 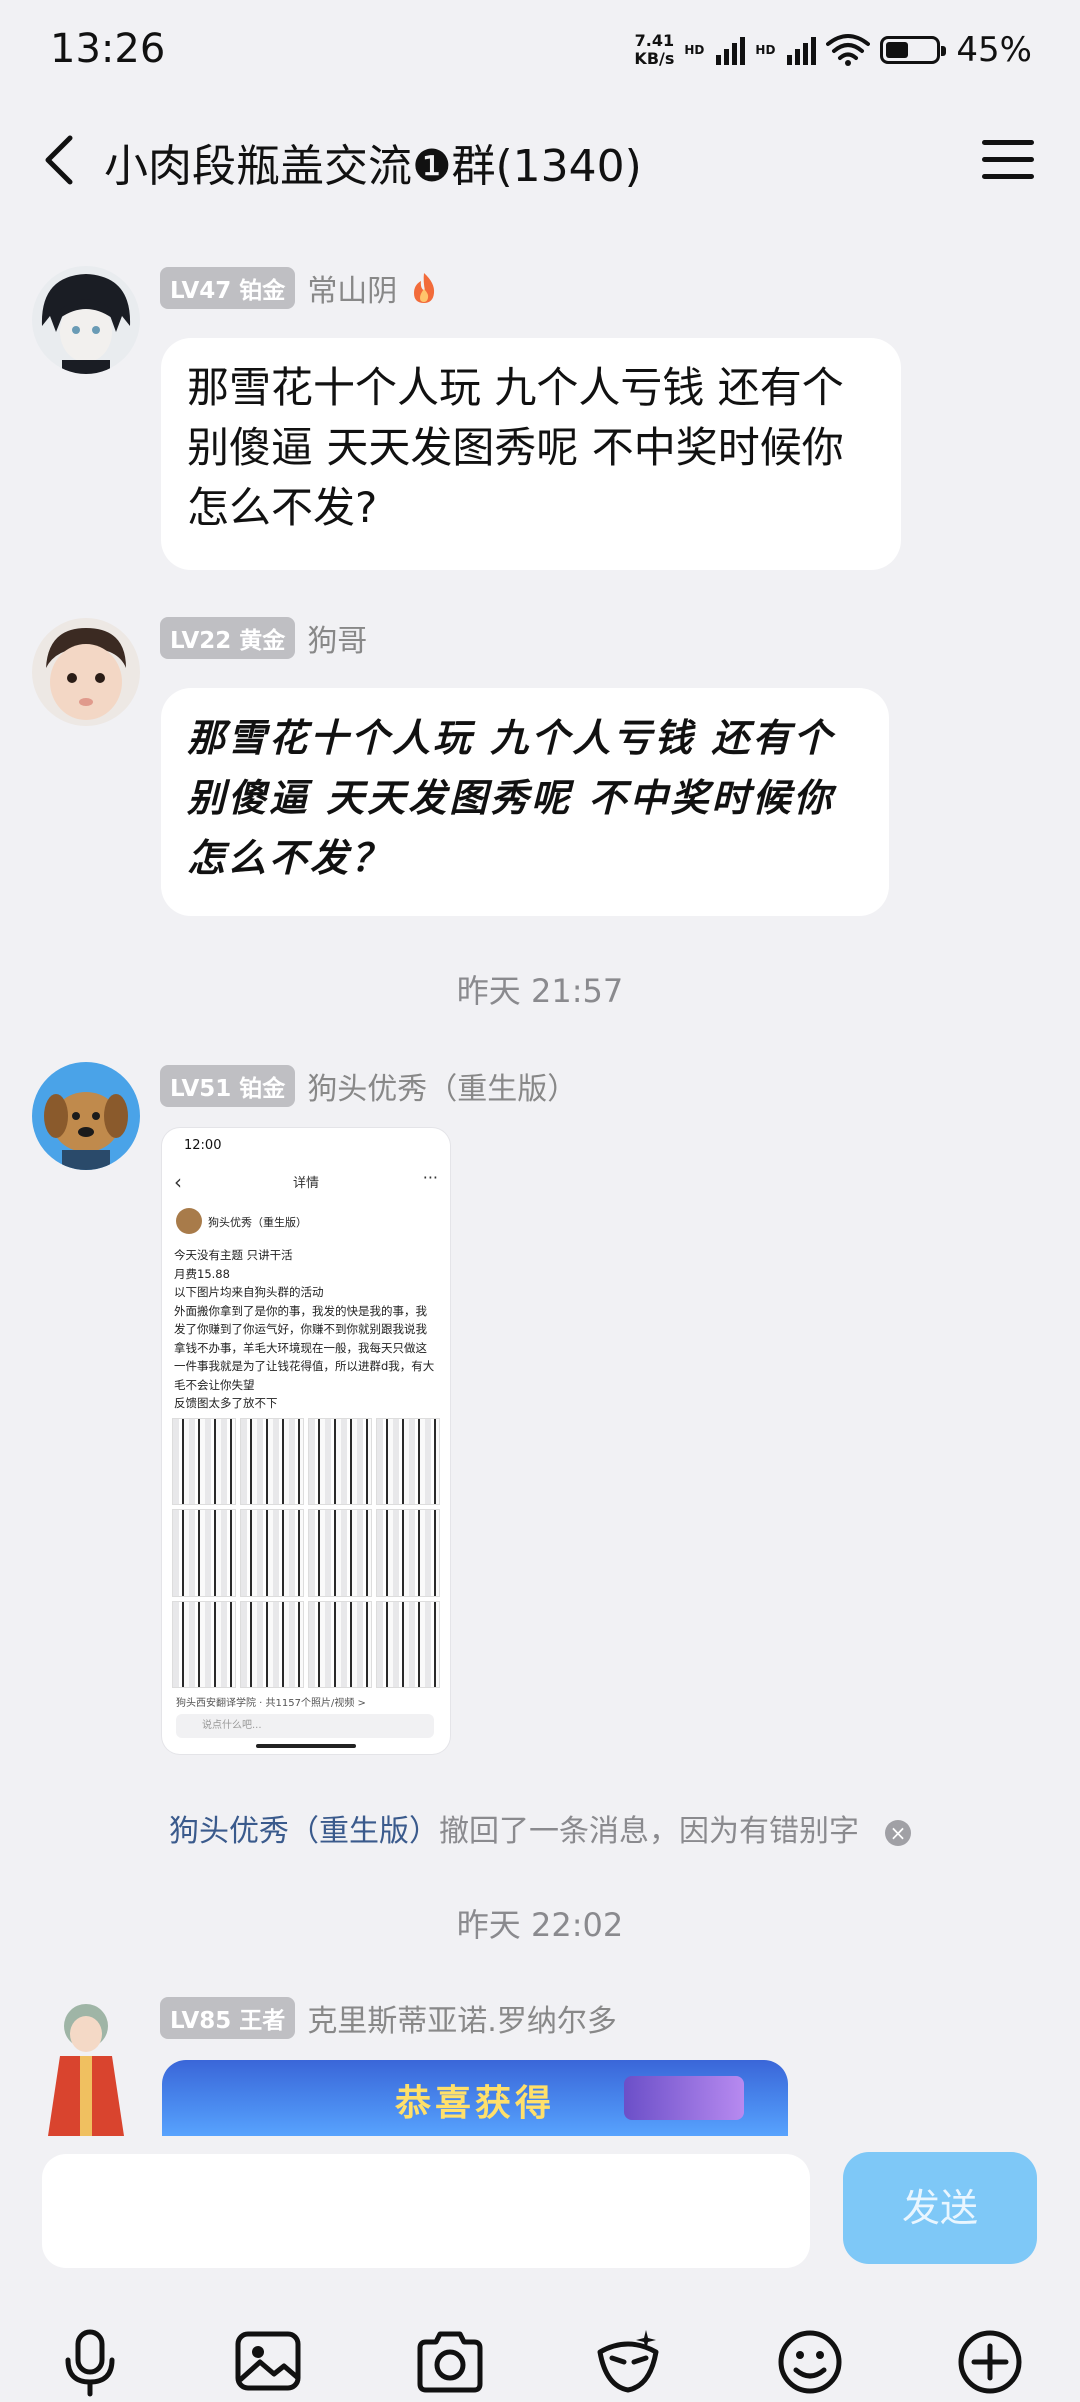 What do you see at coordinates (299, 288) in the screenshot?
I see `sender-meta: LV47 铂金 常山阴` at bounding box center [299, 288].